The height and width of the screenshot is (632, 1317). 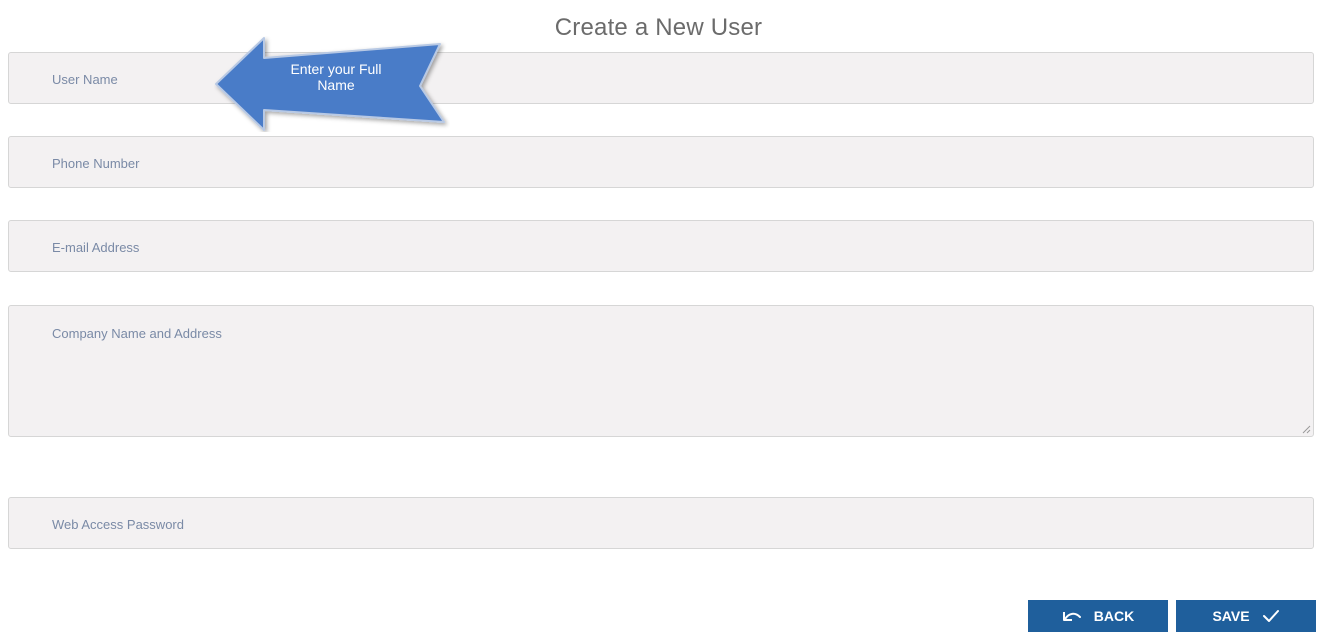 What do you see at coordinates (1114, 616) in the screenshot?
I see `back-button-label: BACK` at bounding box center [1114, 616].